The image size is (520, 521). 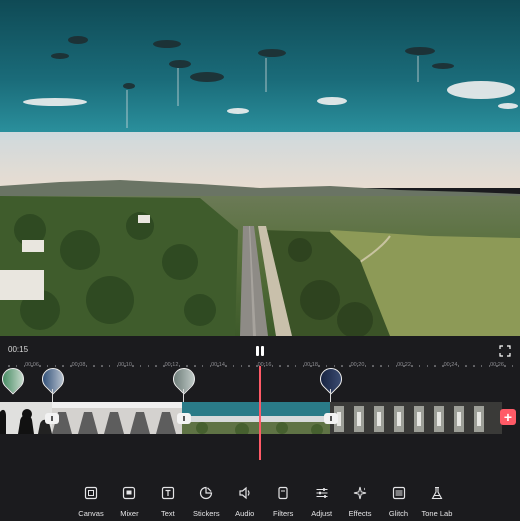 What do you see at coordinates (321, 513) in the screenshot?
I see `adjust-label: Adjust` at bounding box center [321, 513].